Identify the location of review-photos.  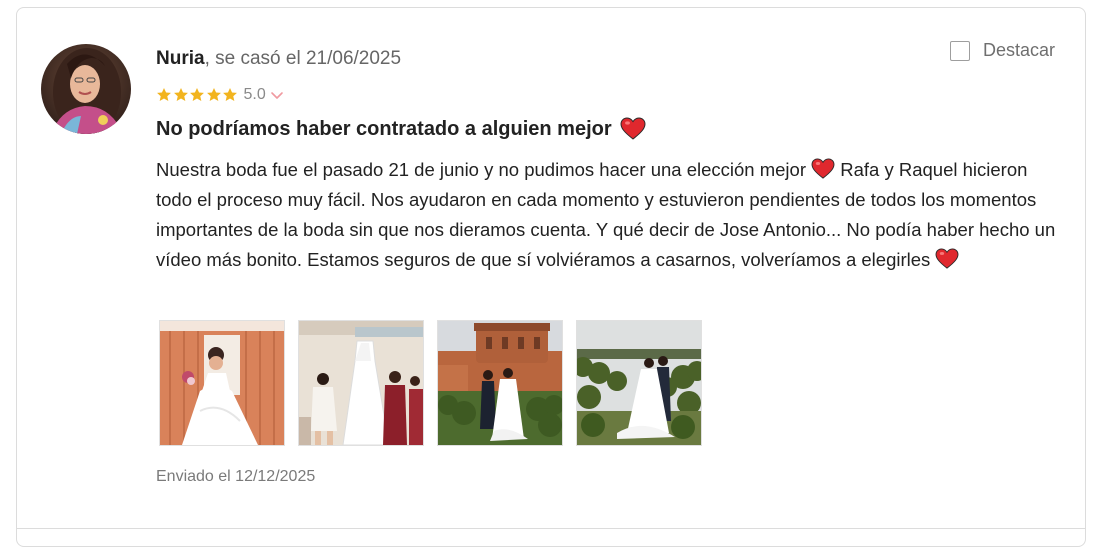
(437, 383).